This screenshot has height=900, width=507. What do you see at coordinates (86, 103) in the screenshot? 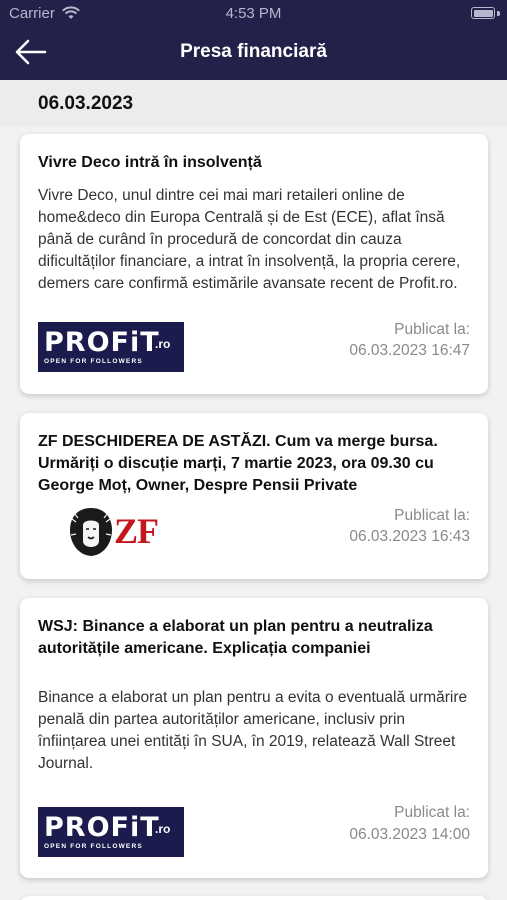
I see `section-date: 06.03.2023` at bounding box center [86, 103].